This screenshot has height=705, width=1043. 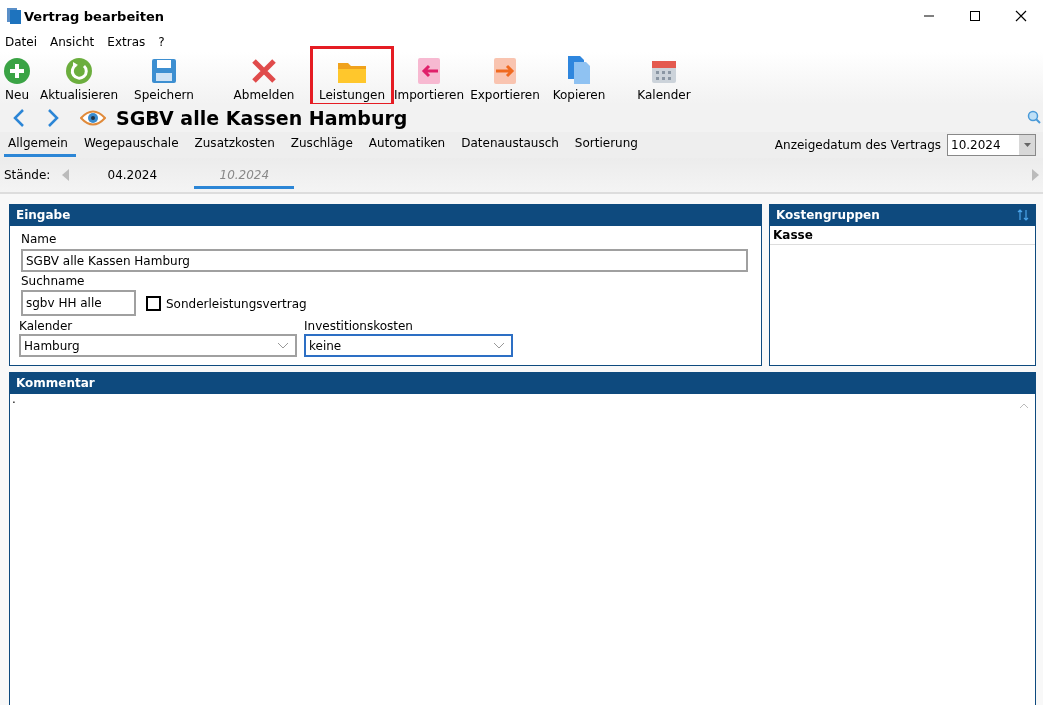 What do you see at coordinates (1023, 215) in the screenshot?
I see `sort-icon` at bounding box center [1023, 215].